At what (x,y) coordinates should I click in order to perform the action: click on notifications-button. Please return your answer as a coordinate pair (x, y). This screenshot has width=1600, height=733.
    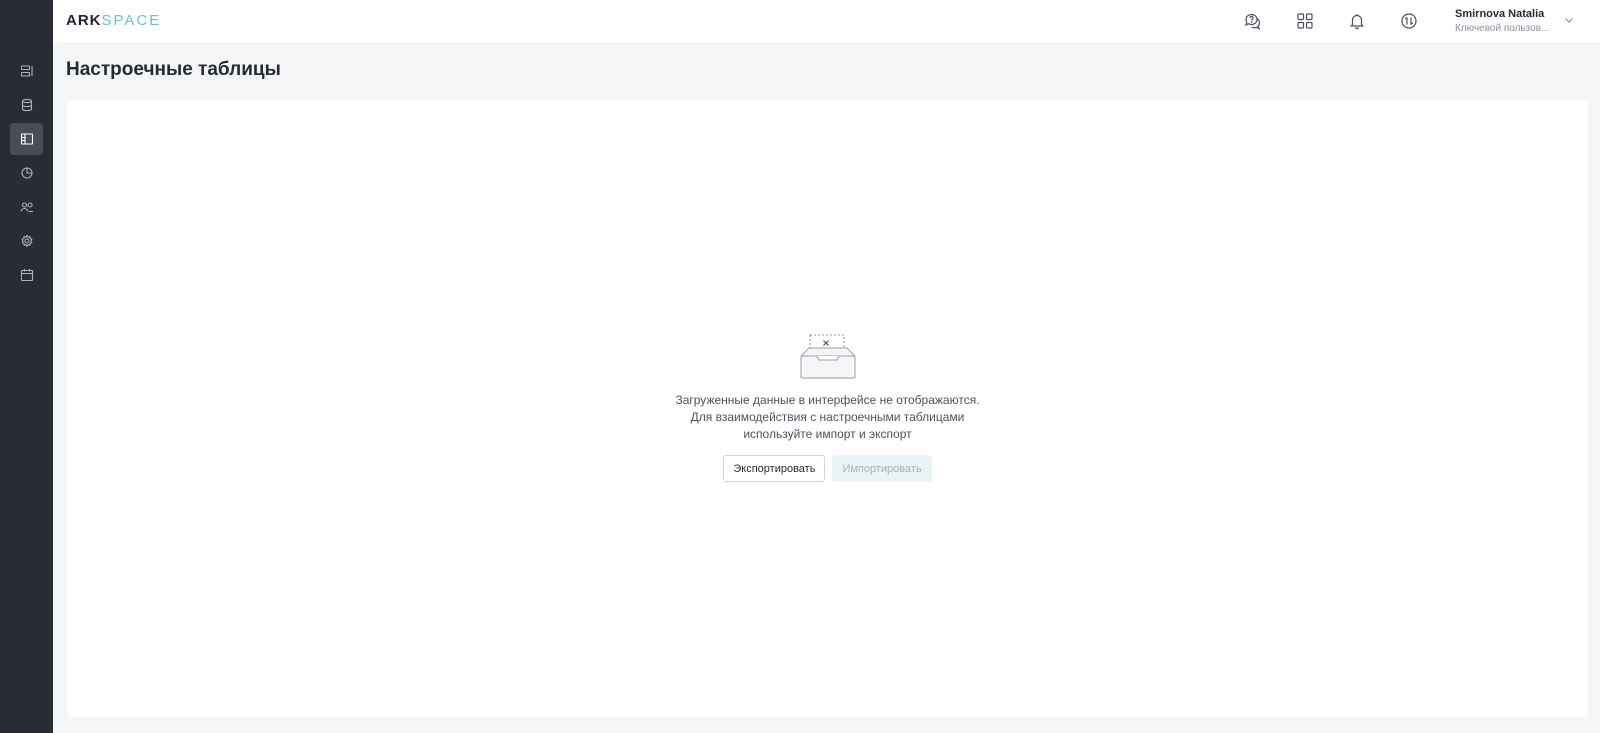
    Looking at the image, I should click on (1357, 21).